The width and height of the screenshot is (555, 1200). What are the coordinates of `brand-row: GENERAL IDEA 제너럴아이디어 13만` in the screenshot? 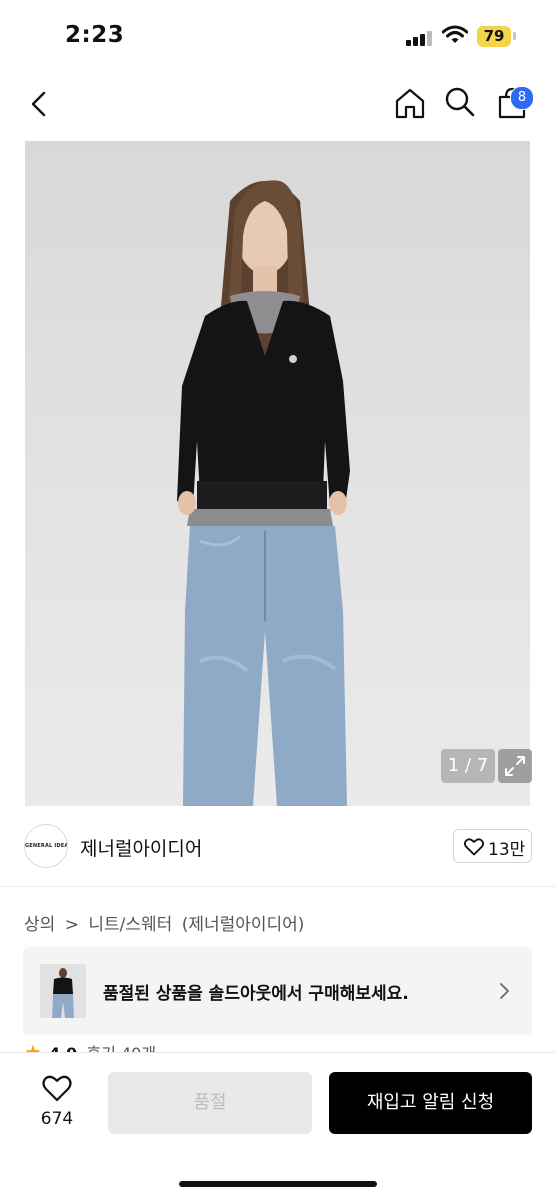 It's located at (277, 846).